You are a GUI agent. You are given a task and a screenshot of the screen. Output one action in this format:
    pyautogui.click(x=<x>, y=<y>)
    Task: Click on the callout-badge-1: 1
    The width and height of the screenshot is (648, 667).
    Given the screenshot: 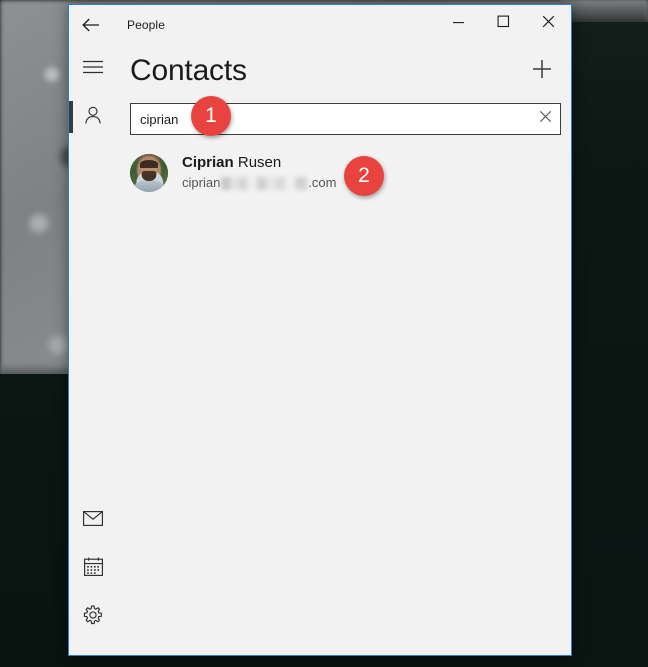 What is the action you would take?
    pyautogui.click(x=211, y=116)
    